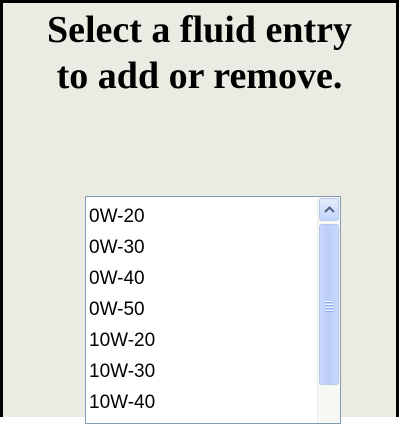 The width and height of the screenshot is (404, 424). What do you see at coordinates (202, 402) in the screenshot?
I see `list-item: 10W-40` at bounding box center [202, 402].